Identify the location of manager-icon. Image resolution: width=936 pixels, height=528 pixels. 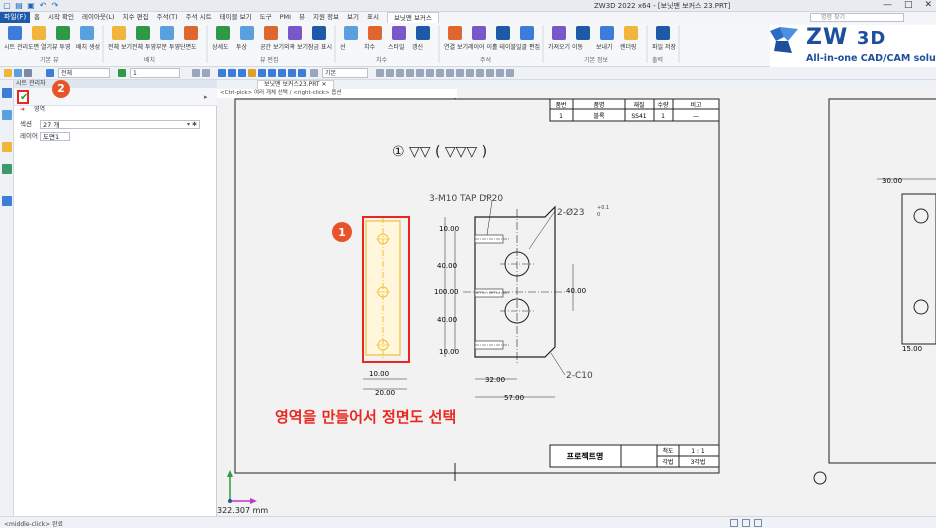
(7, 93).